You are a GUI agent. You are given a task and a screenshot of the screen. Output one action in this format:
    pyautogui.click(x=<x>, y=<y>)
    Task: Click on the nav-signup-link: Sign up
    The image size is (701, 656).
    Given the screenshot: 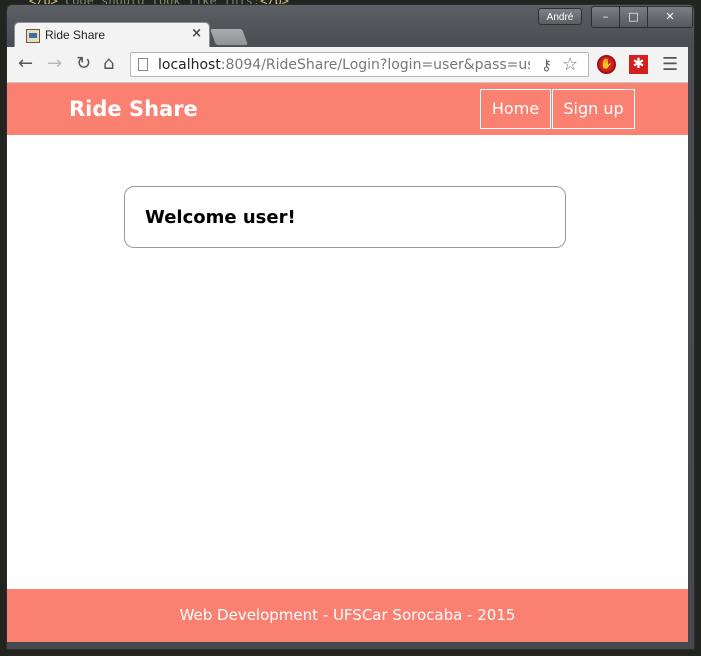 What is the action you would take?
    pyautogui.click(x=593, y=109)
    